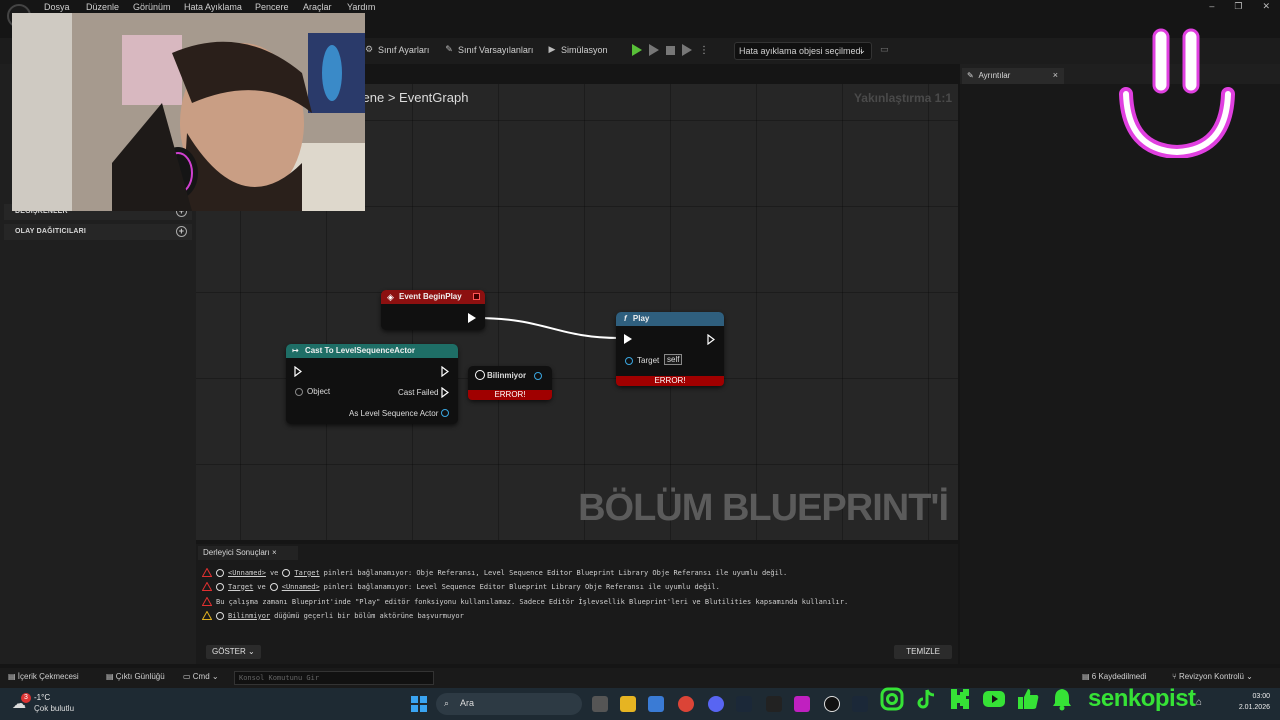  Describe the element at coordinates (687, 50) in the screenshot. I see `advance-icon` at that location.